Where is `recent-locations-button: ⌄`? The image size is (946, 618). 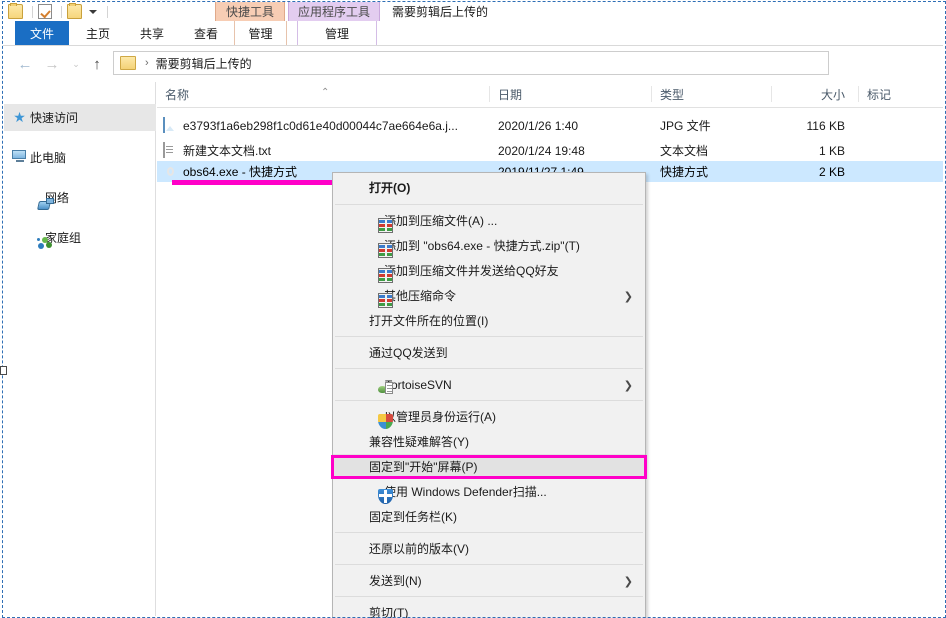
recent-locations-button: ⌄ is located at coordinates (76, 64).